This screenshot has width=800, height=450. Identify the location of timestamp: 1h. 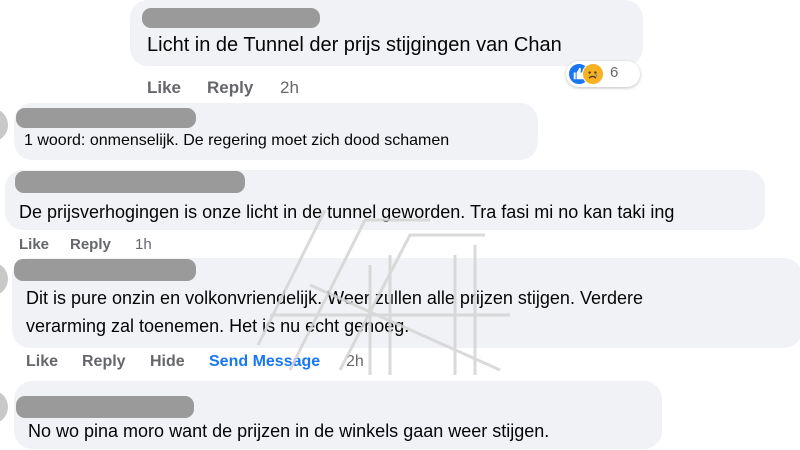
(143, 244).